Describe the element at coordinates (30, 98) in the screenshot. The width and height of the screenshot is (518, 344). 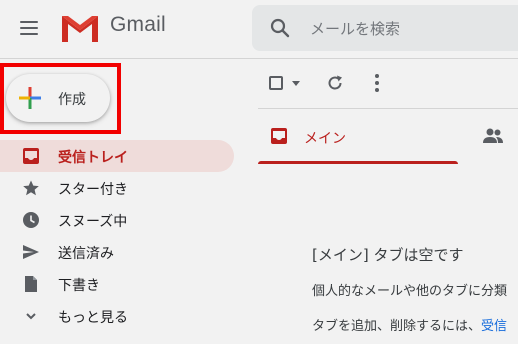
I see `plus-icon` at that location.